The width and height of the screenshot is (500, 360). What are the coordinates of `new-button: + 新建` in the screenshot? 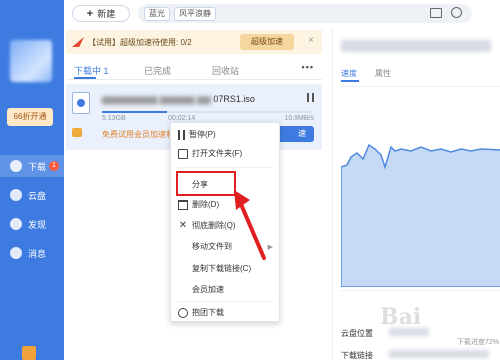 It's located at (101, 13).